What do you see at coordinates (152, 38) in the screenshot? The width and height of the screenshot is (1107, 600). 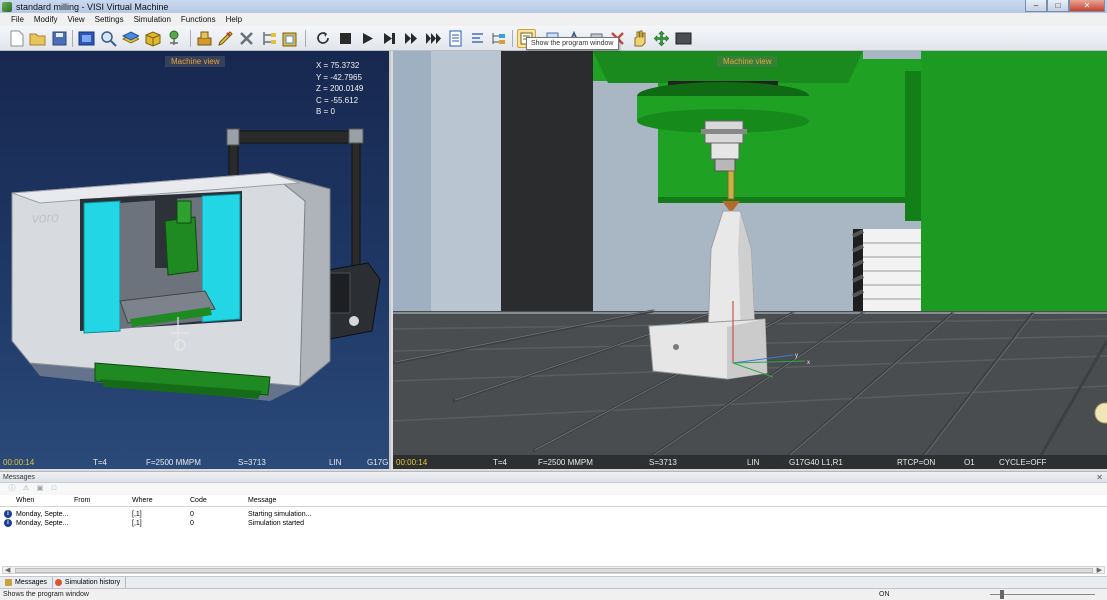 I see `cube-icon` at bounding box center [152, 38].